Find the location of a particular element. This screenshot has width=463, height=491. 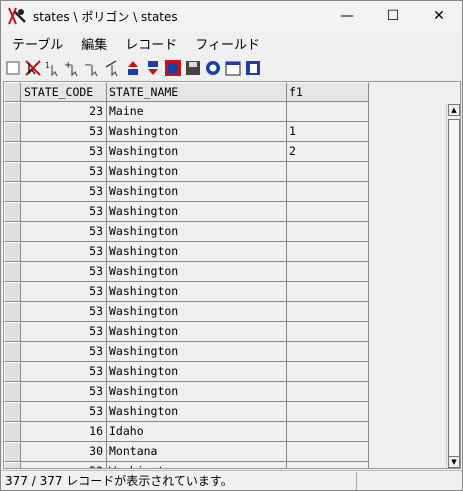

maximize-button: ☐ is located at coordinates (393, 16).